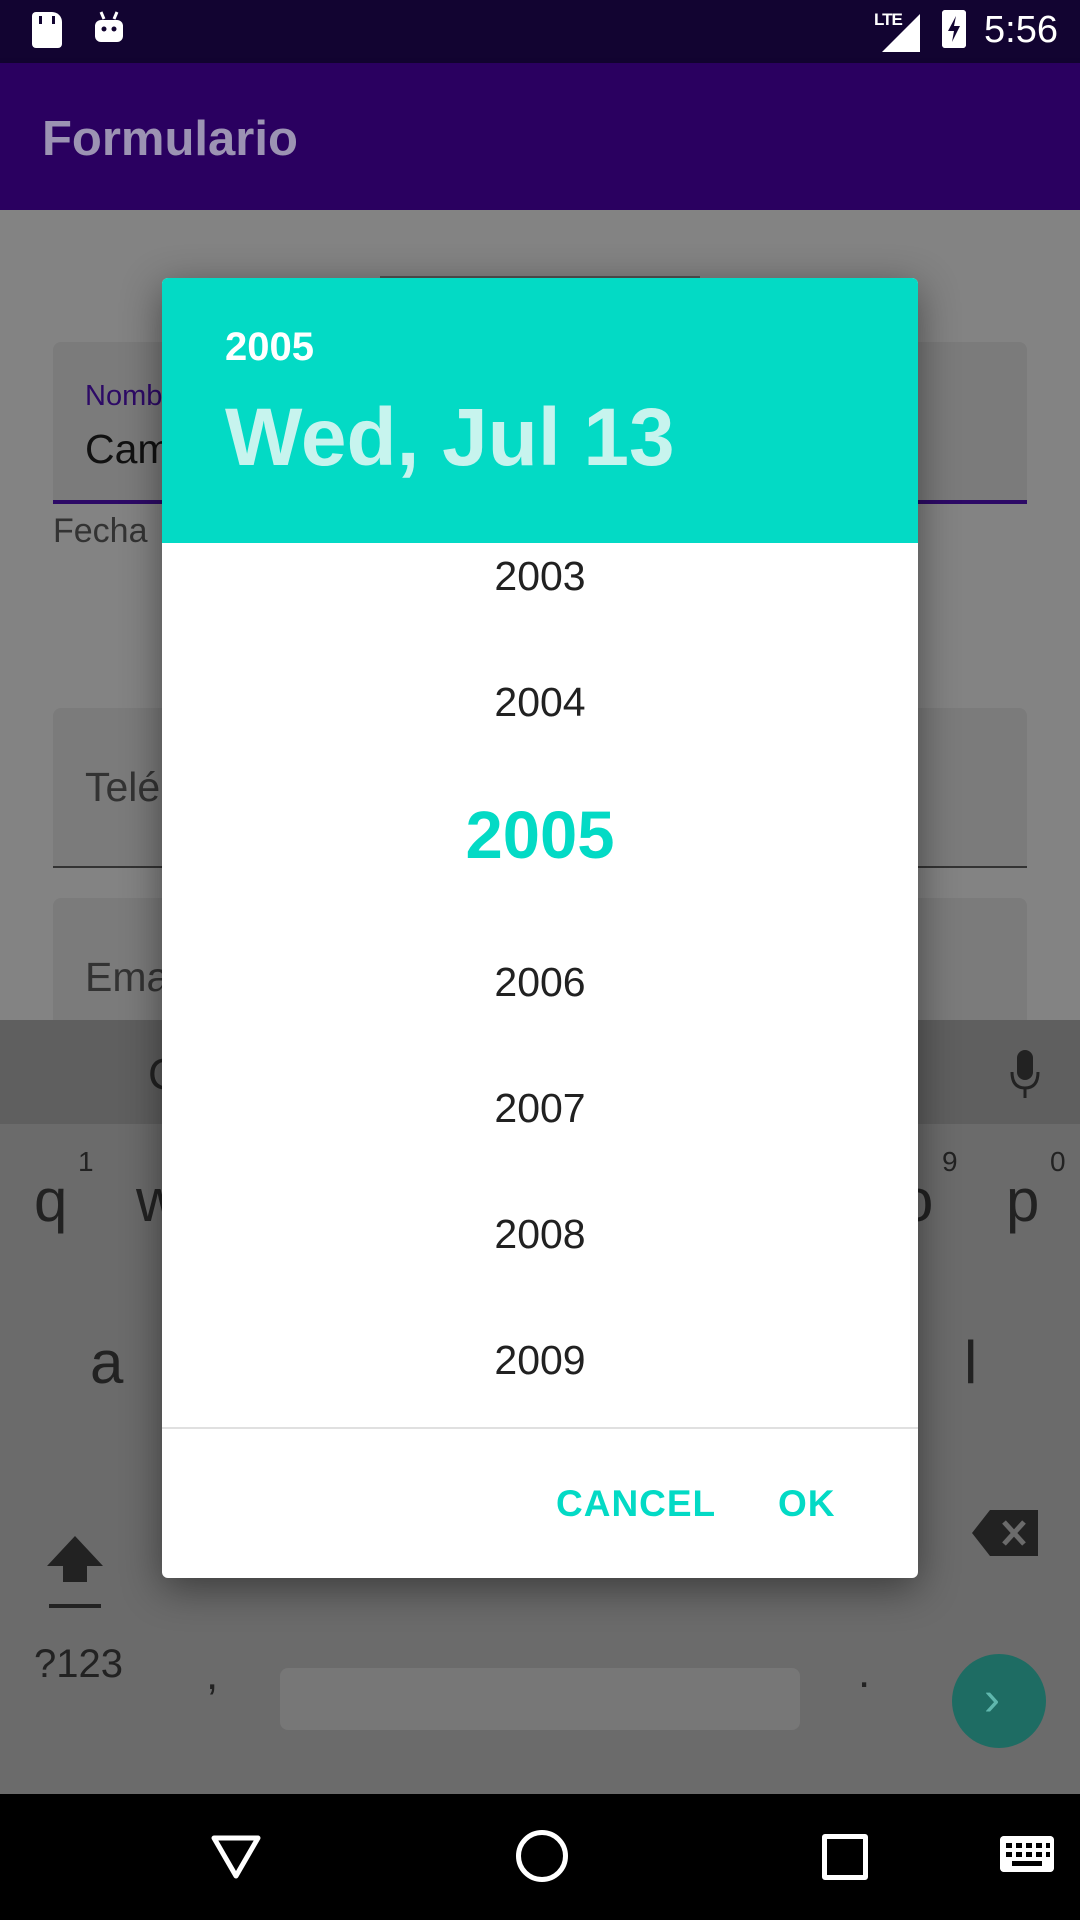 Image resolution: width=1080 pixels, height=1920 pixels. I want to click on microphone-icon, so click(1025, 1075).